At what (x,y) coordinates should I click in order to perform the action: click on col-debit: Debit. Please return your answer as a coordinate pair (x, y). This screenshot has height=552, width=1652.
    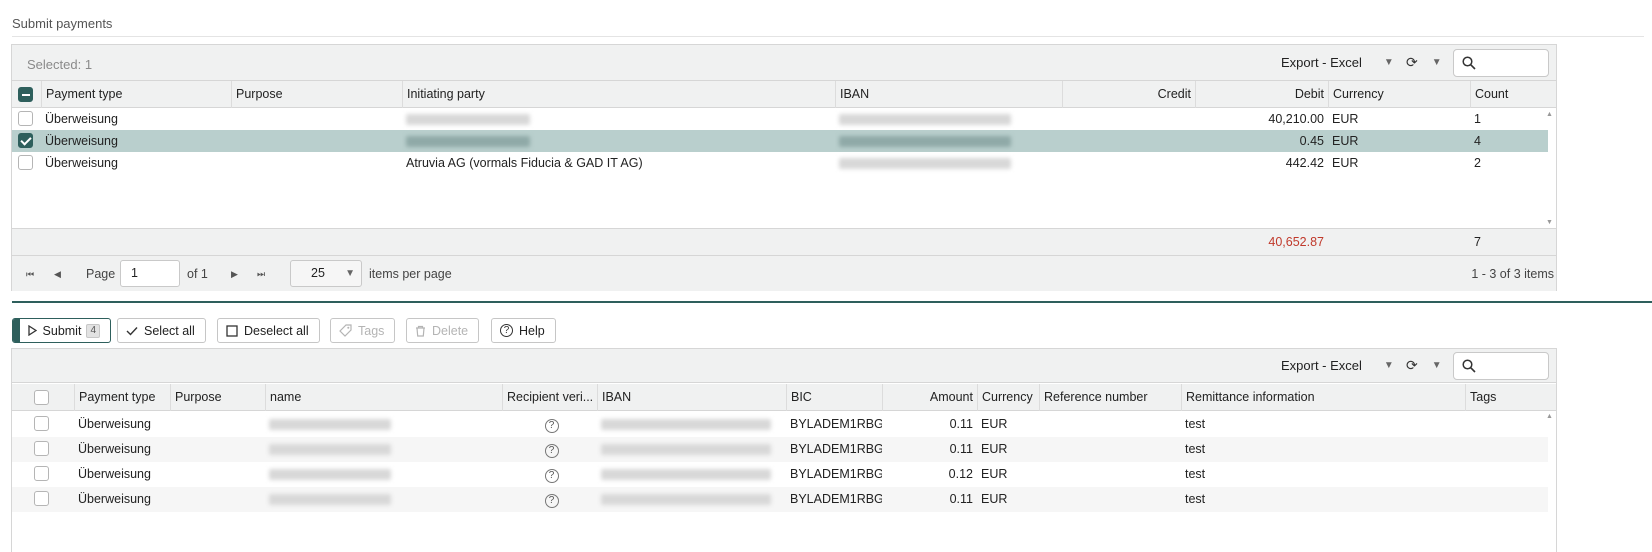
    Looking at the image, I should click on (1261, 94).